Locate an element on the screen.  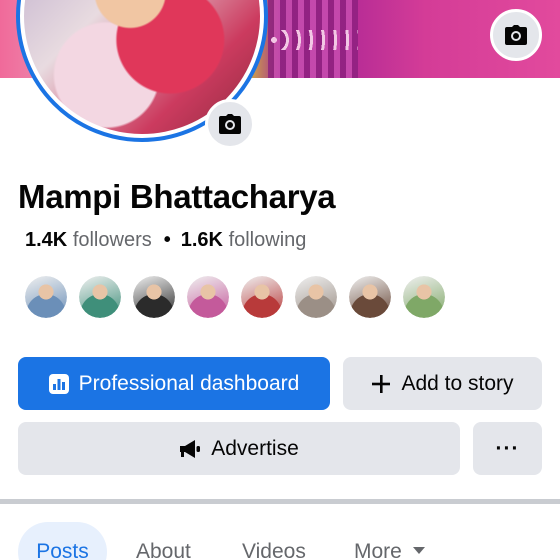
professional-dashboard-label: Professional dashboard is located at coordinates (189, 383).